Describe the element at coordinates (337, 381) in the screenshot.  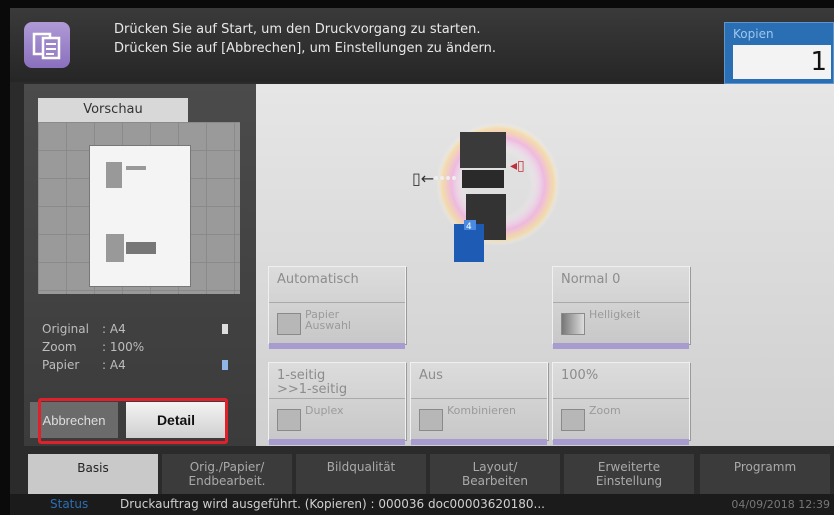
I see `duplex-value: 1-seitig >>1-seitig` at that location.